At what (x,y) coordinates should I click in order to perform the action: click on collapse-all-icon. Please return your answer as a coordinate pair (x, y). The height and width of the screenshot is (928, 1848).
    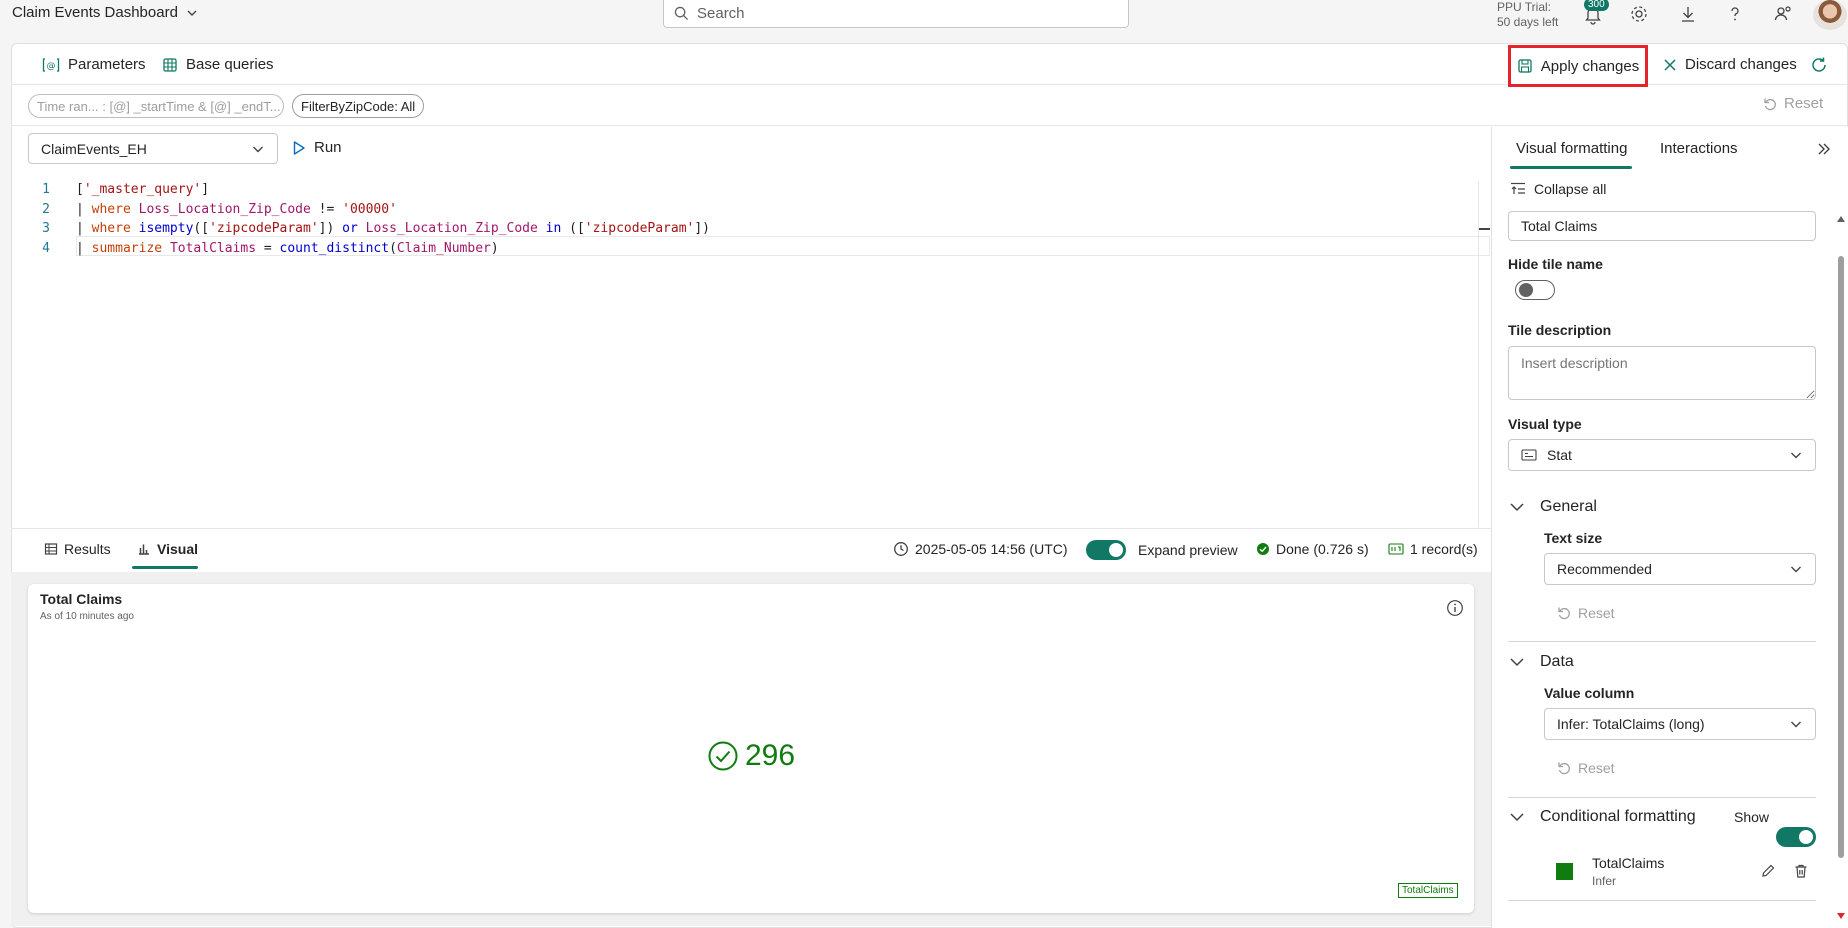
    Looking at the image, I should click on (1518, 189).